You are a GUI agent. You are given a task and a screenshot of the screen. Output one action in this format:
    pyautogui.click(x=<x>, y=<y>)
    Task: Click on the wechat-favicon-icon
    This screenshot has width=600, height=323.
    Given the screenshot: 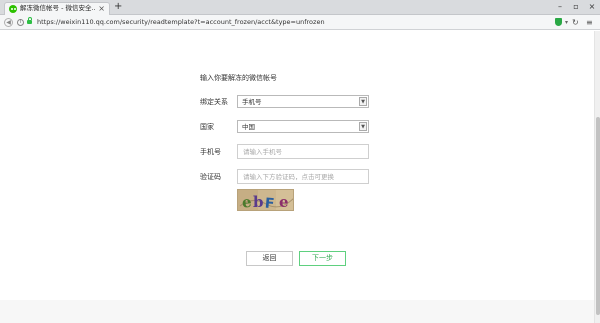 What is the action you would take?
    pyautogui.click(x=13, y=9)
    